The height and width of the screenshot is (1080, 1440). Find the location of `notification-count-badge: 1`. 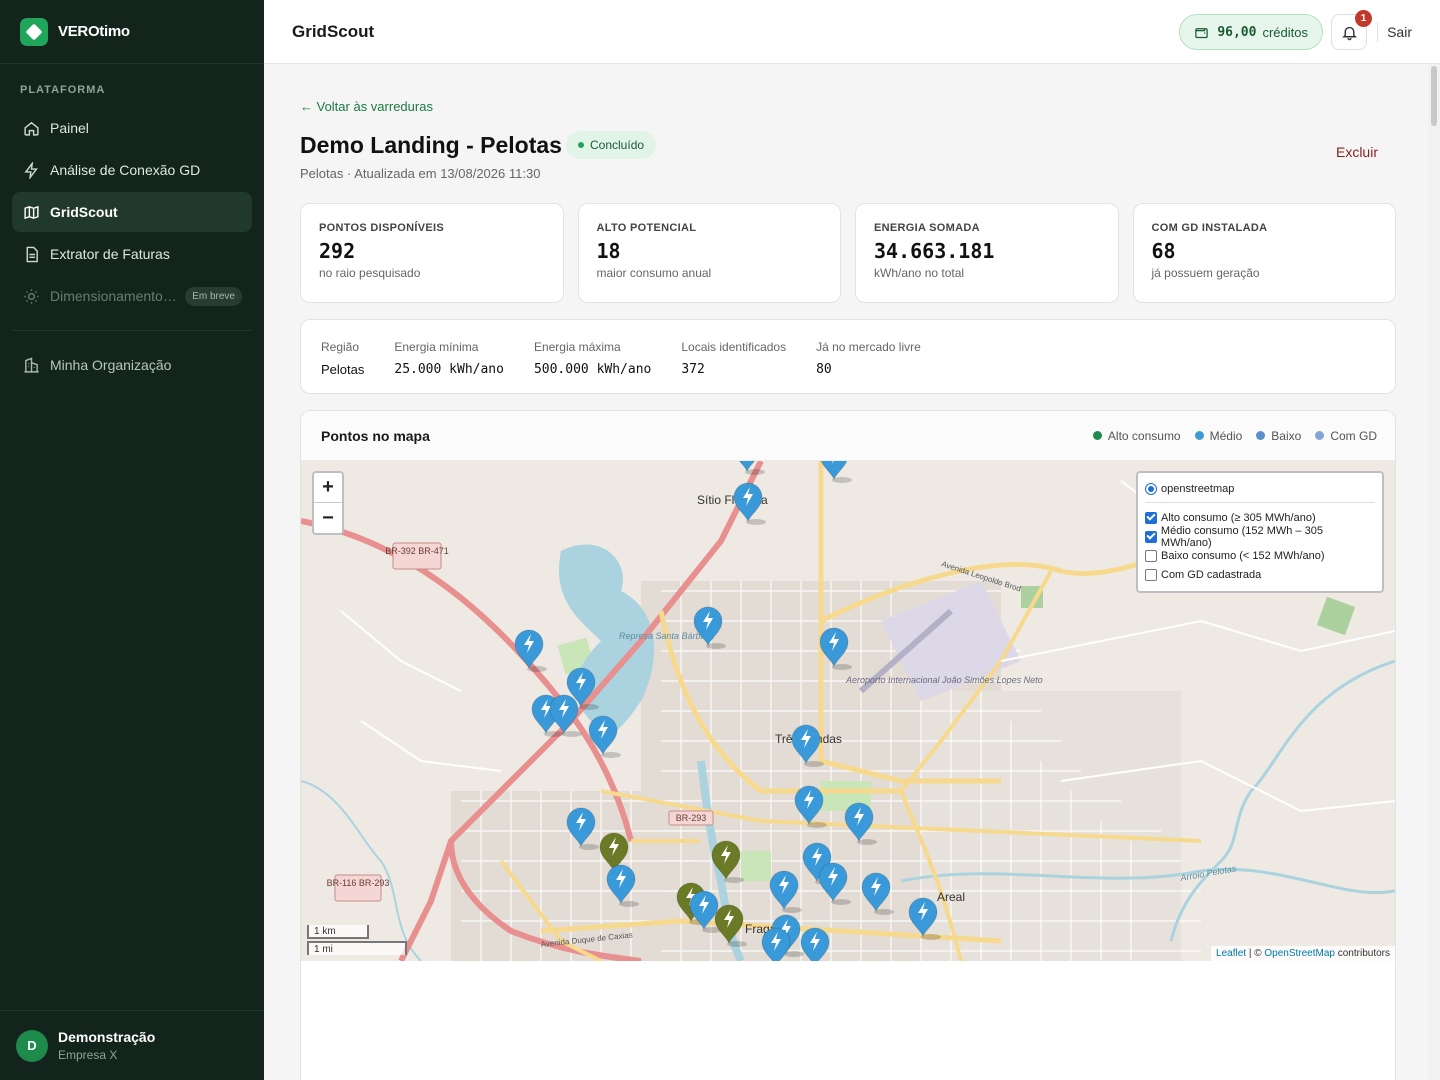

notification-count-badge: 1 is located at coordinates (1363, 18).